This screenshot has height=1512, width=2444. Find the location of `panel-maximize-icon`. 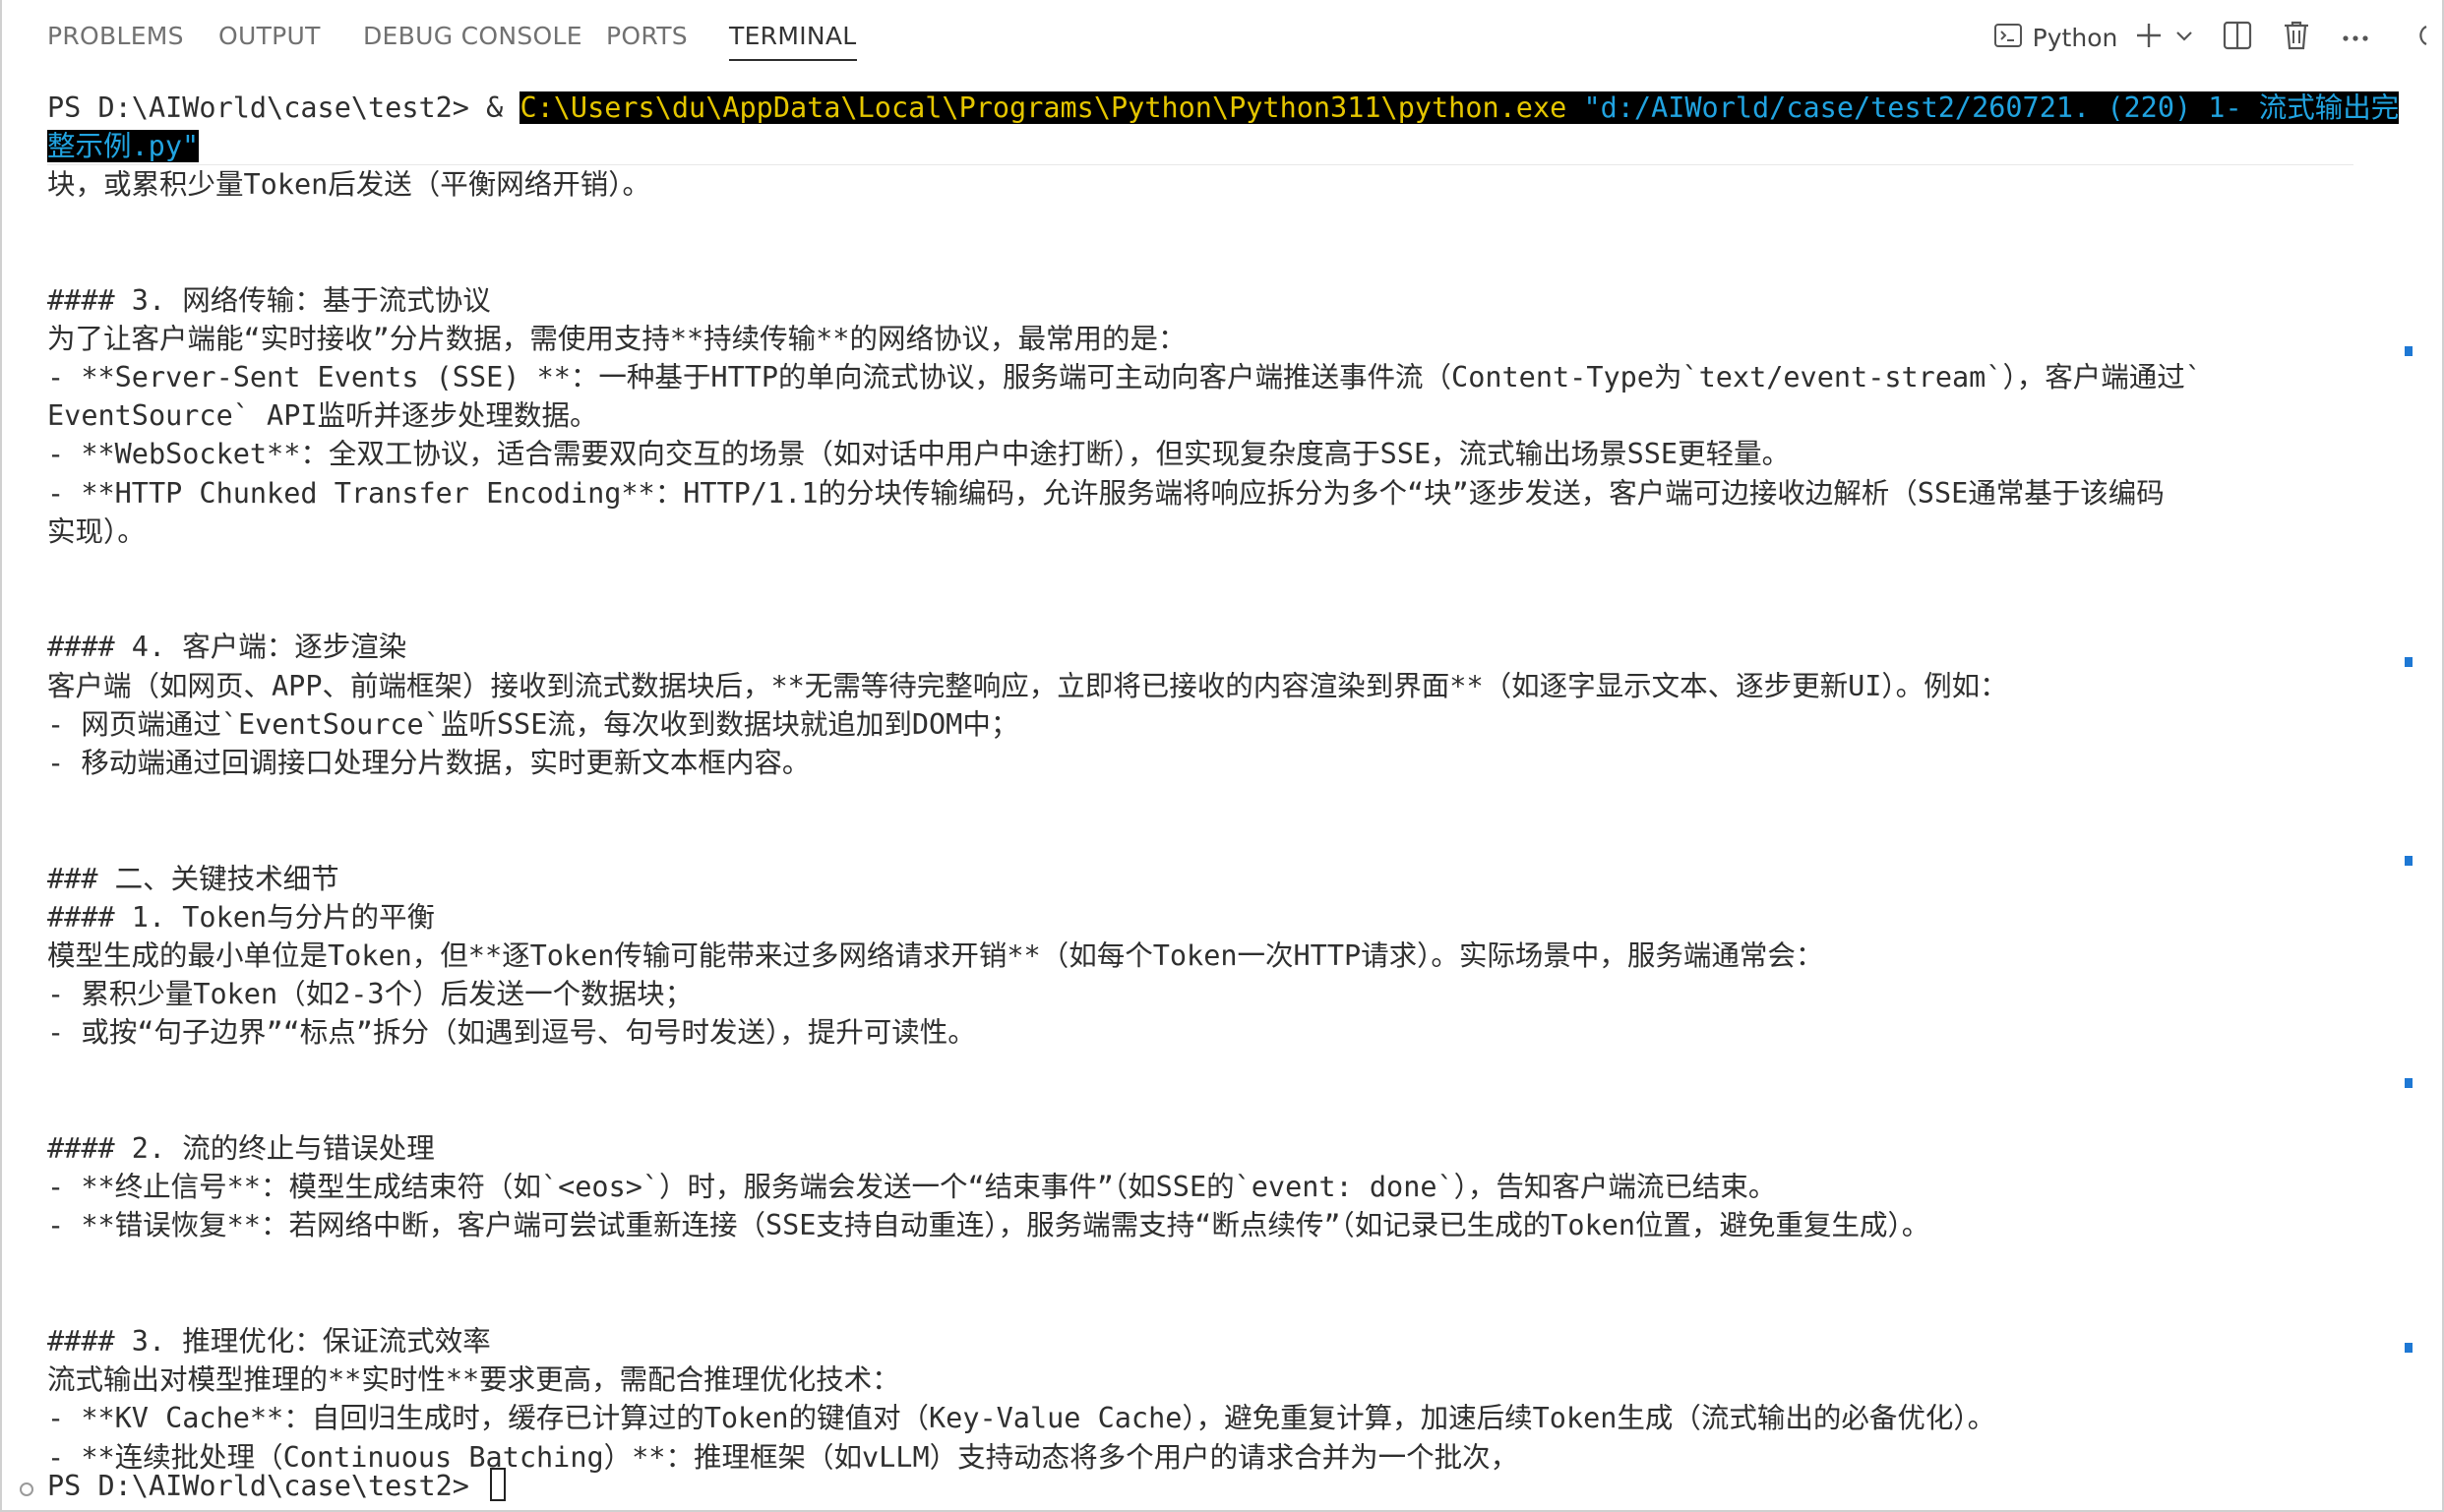

panel-maximize-icon is located at coordinates (2427, 37).